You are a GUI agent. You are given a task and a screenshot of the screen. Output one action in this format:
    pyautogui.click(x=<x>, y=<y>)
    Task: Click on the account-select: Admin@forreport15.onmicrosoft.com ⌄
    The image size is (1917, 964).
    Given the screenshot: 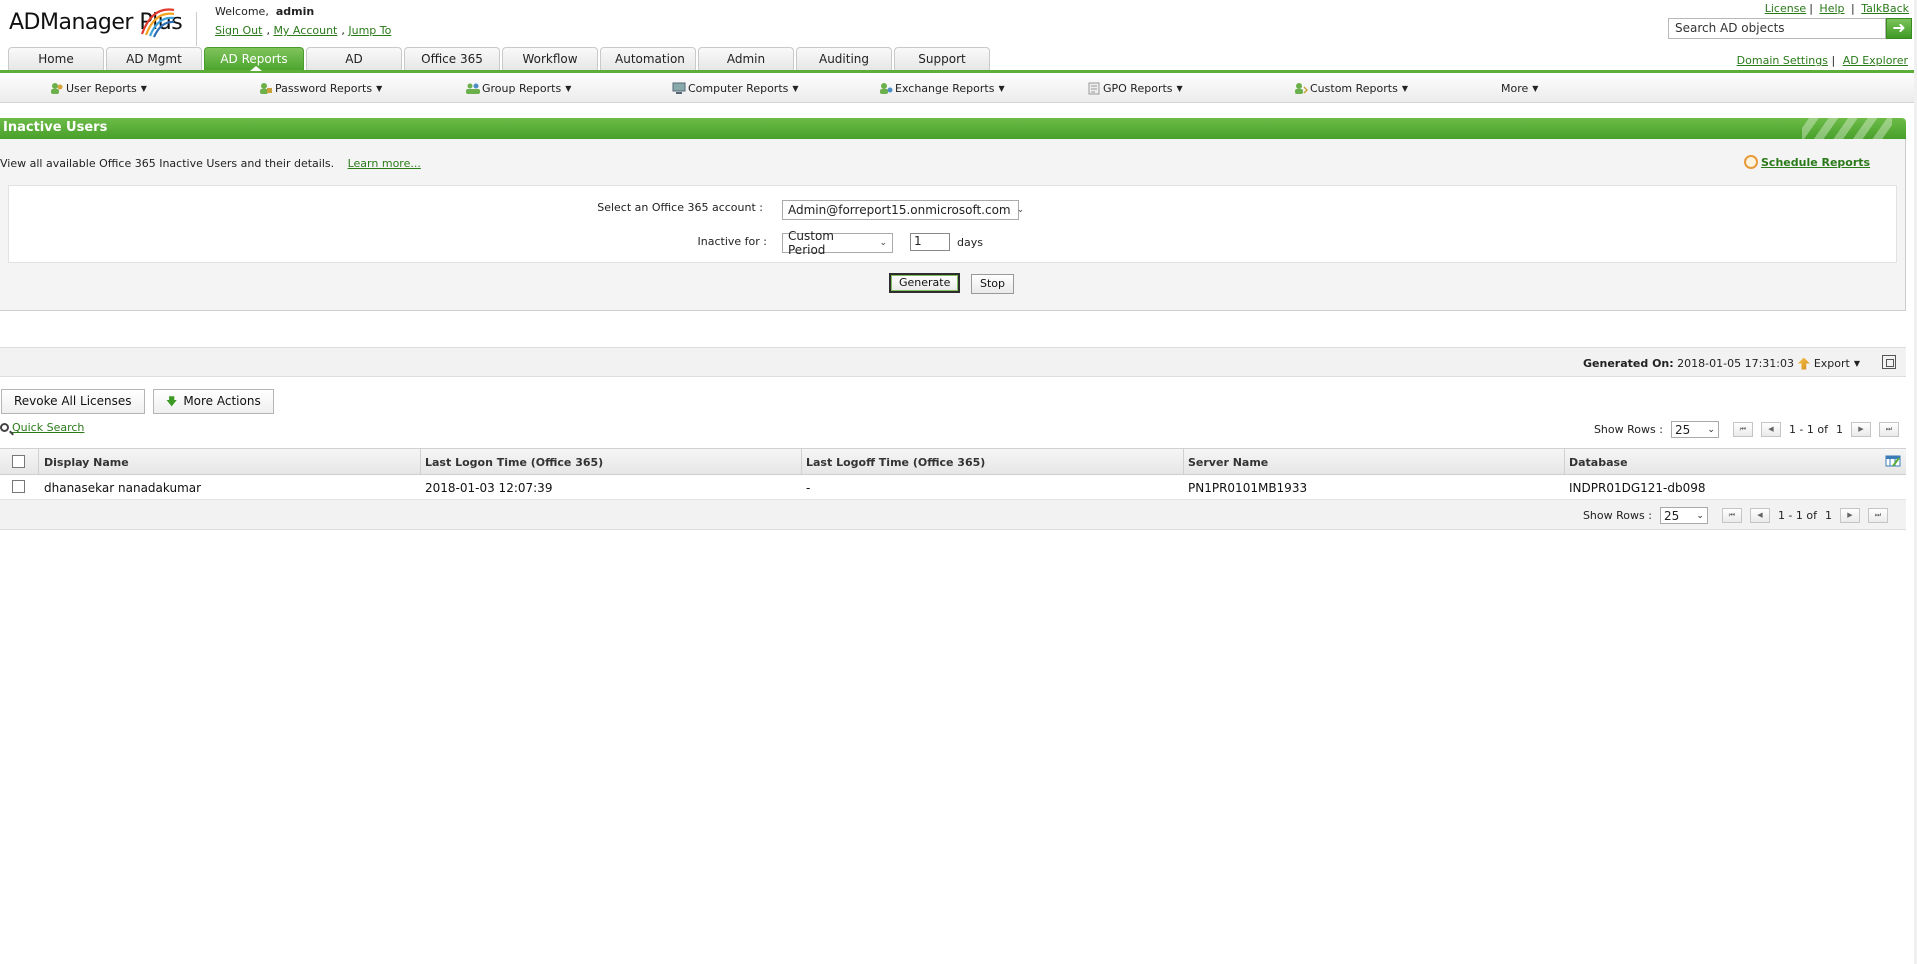 What is the action you would take?
    pyautogui.click(x=903, y=210)
    